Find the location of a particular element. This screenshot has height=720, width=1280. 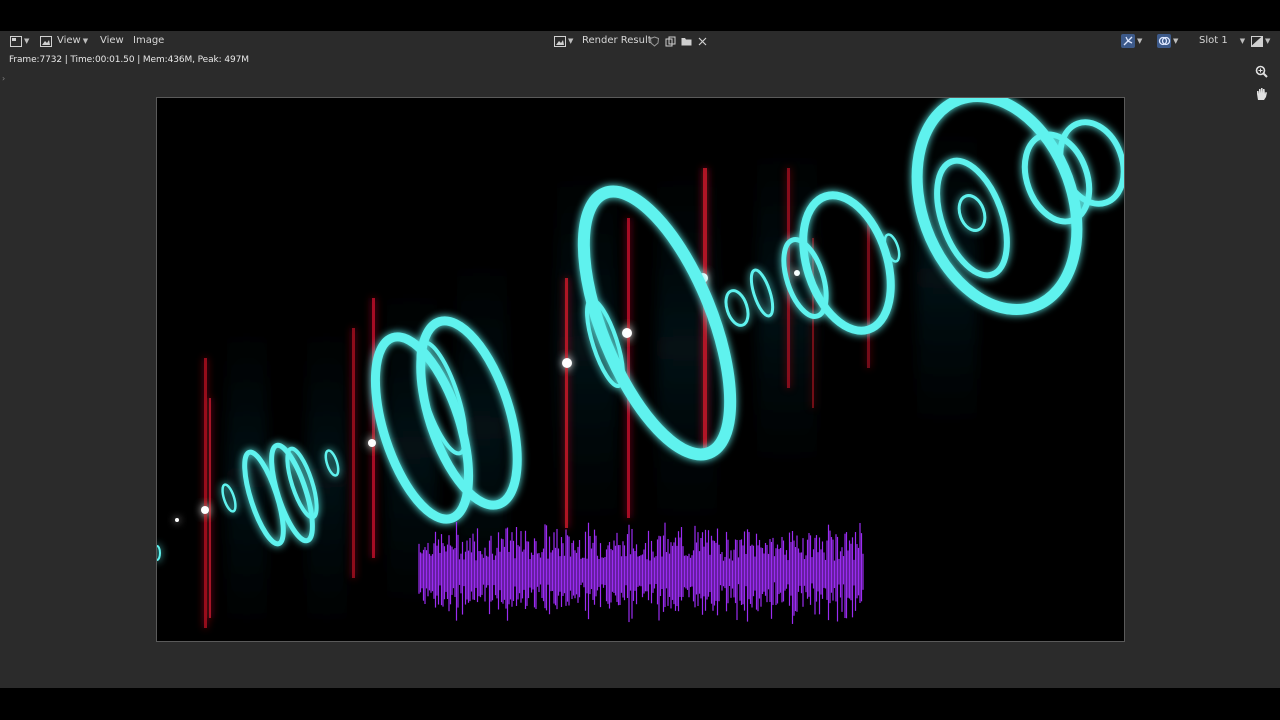

display-channels-dropdown: ▼ is located at coordinates (1260, 41).